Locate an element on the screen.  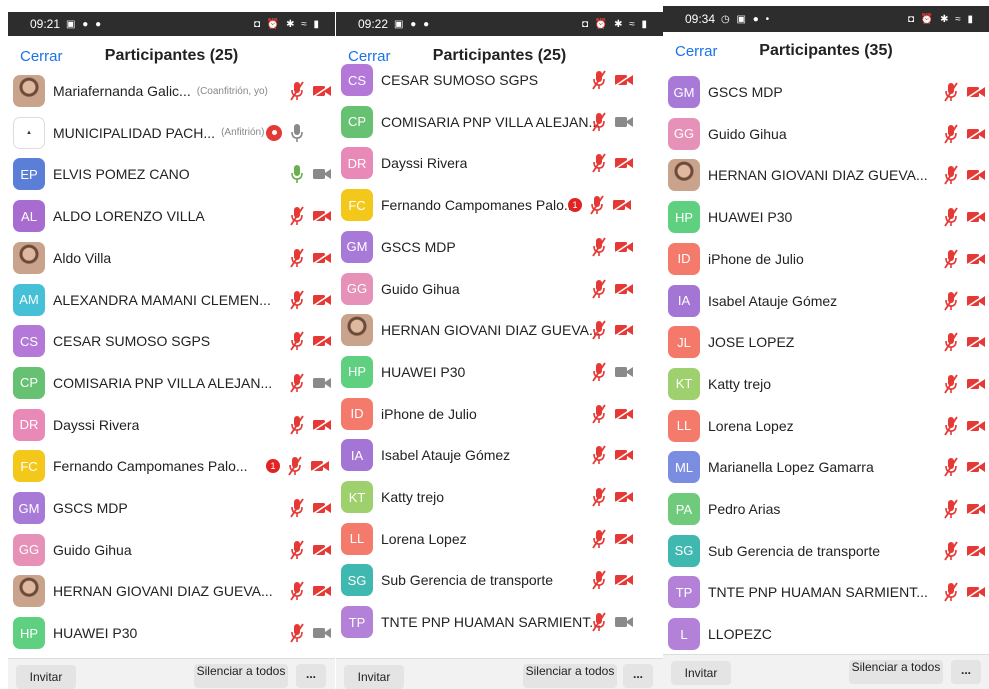
participant-row: PA Pedro Arias is located at coordinates (826, 509).